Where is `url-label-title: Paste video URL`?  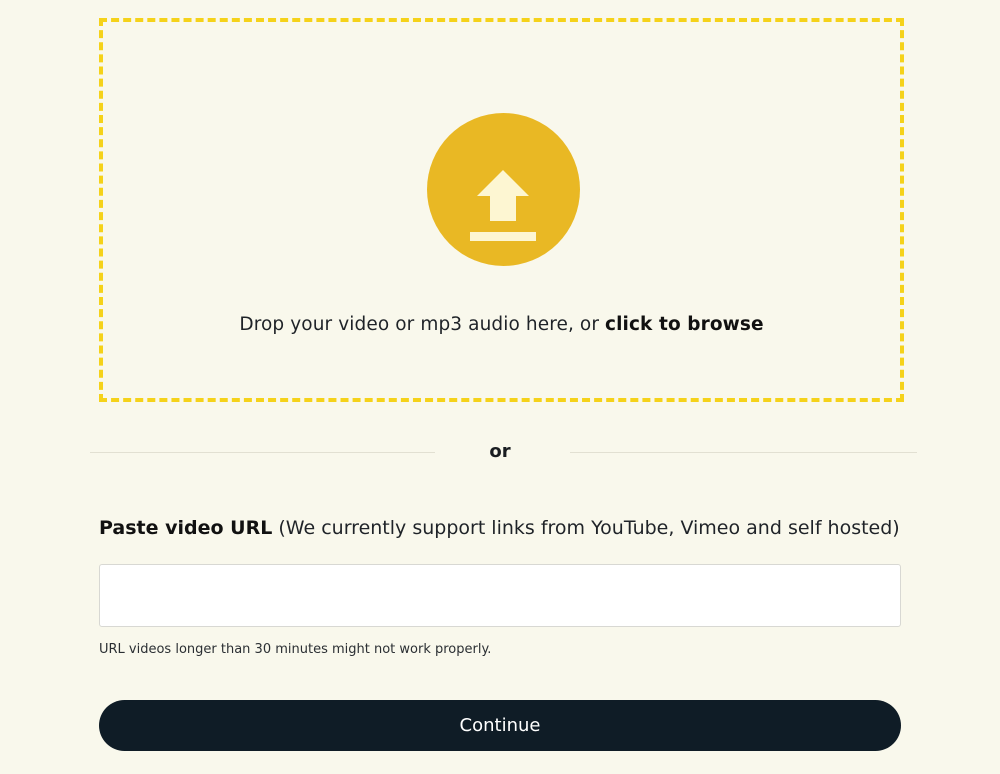 url-label-title: Paste video URL is located at coordinates (186, 528).